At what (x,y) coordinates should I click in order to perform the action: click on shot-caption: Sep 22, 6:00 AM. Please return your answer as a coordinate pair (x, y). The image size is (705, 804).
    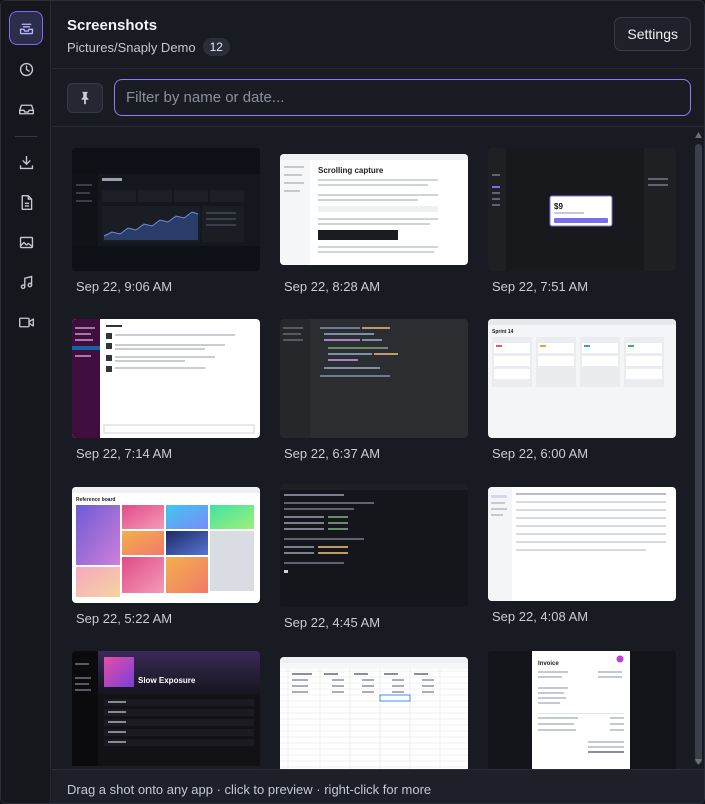
    Looking at the image, I should click on (540, 453).